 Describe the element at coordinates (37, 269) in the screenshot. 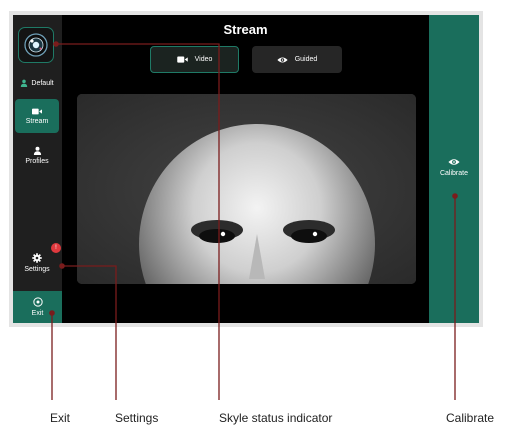

I see `sidebar-item-label: Settings` at that location.